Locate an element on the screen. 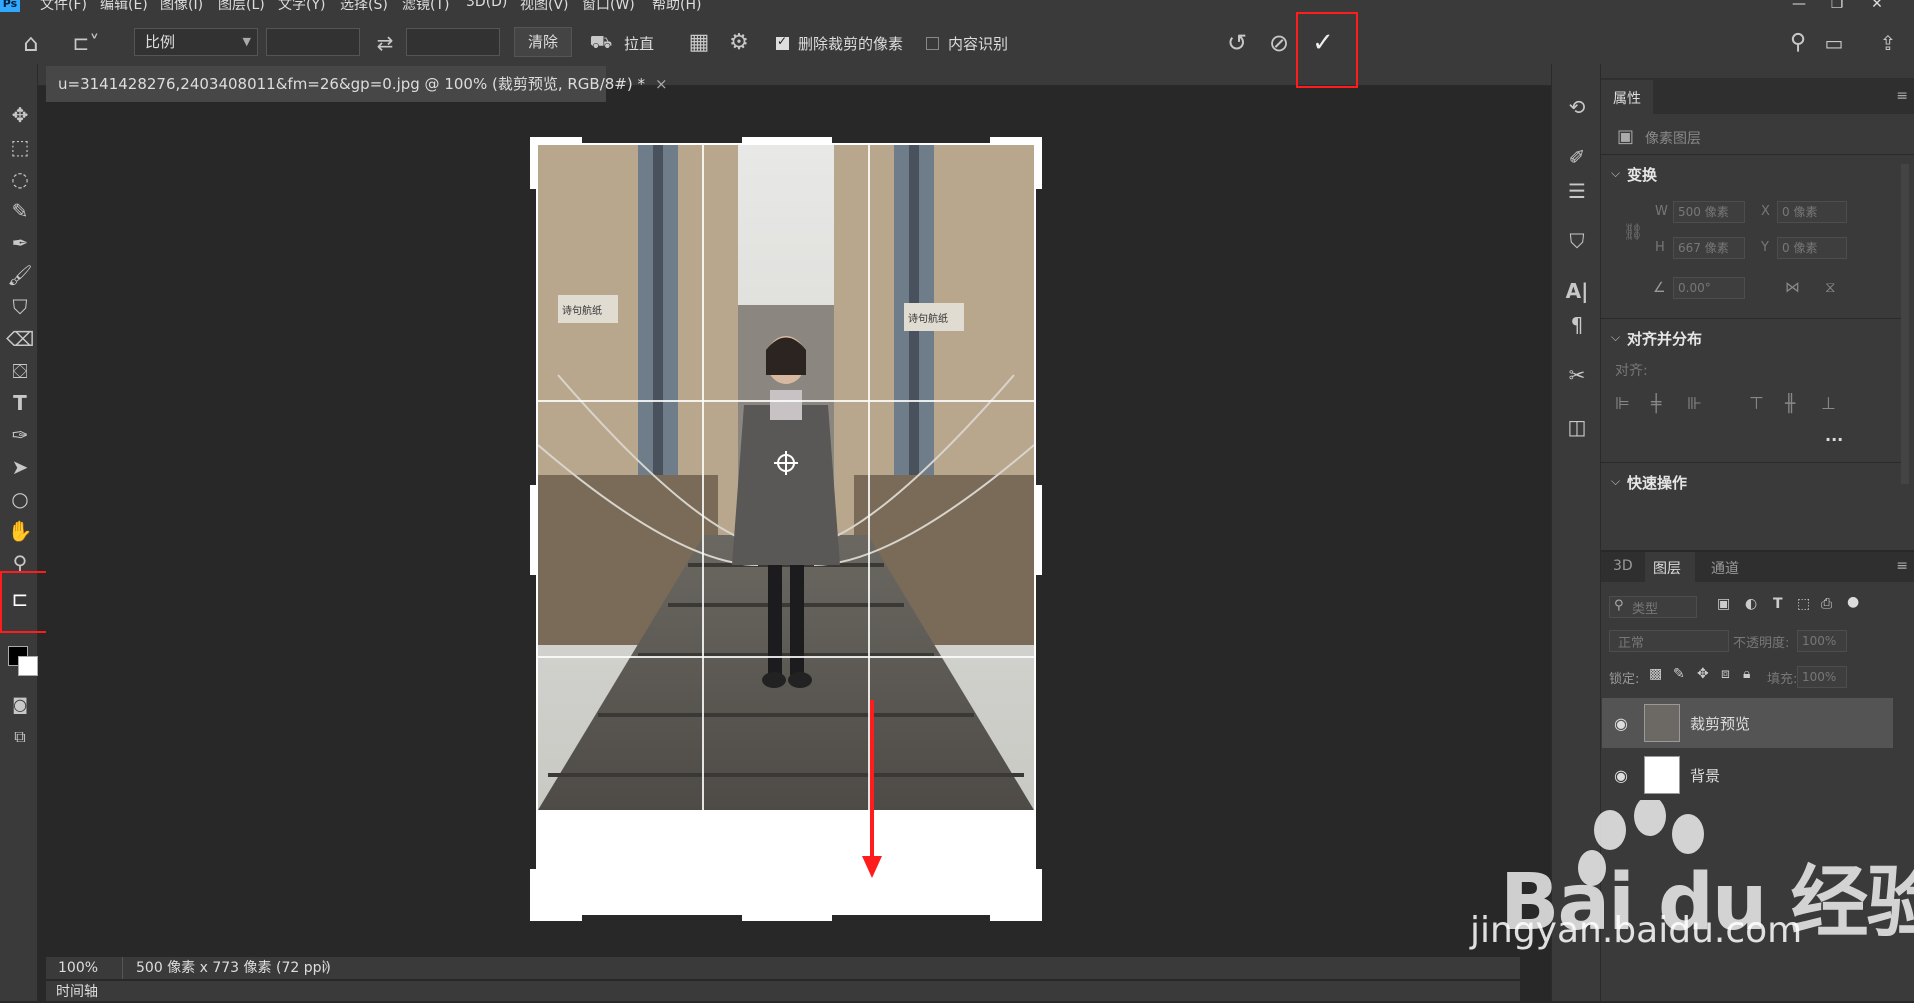 Image resolution: width=1914 pixels, height=1003 pixels. align-distribute-title: 对齐并分布 is located at coordinates (1664, 338).